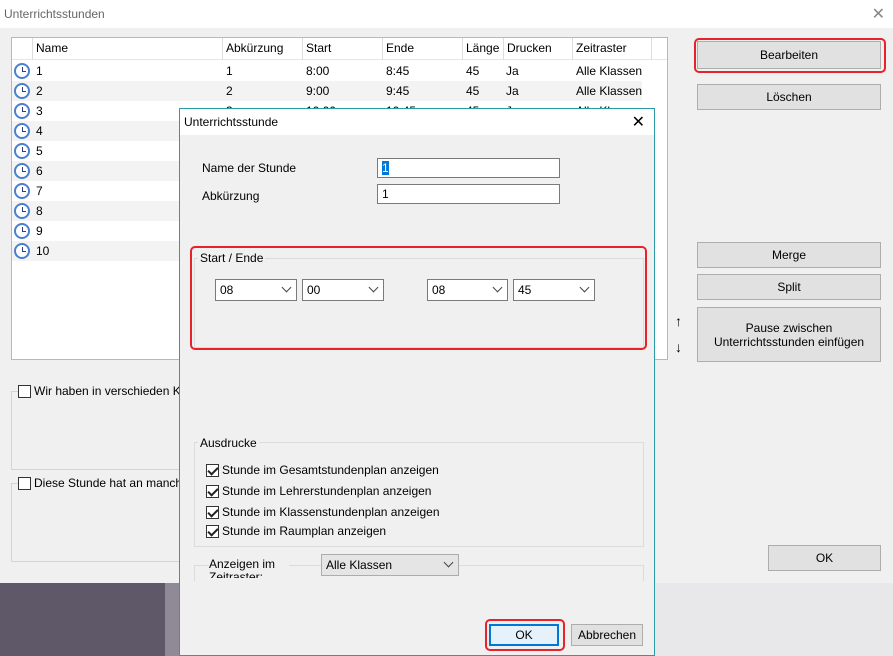 This screenshot has width=893, height=656. What do you see at coordinates (318, 71) in the screenshot?
I see `cell-start: 8:00` at bounding box center [318, 71].